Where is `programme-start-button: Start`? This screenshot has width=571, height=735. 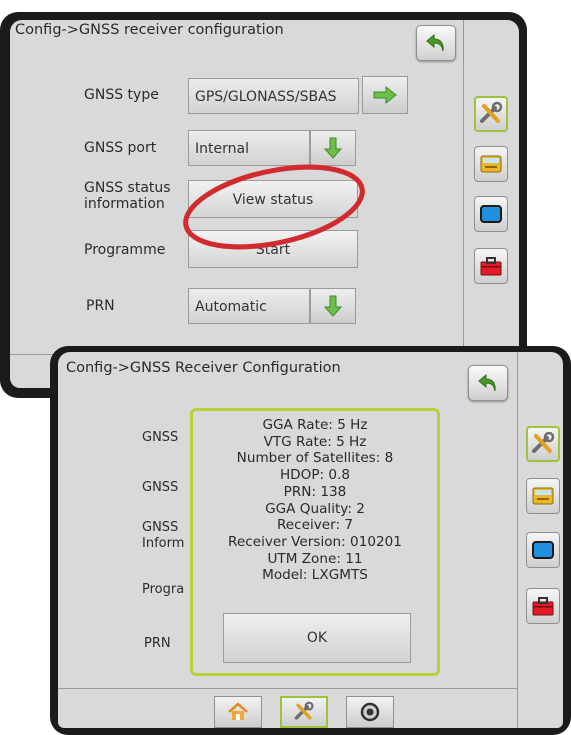
programme-start-button: Start is located at coordinates (273, 249).